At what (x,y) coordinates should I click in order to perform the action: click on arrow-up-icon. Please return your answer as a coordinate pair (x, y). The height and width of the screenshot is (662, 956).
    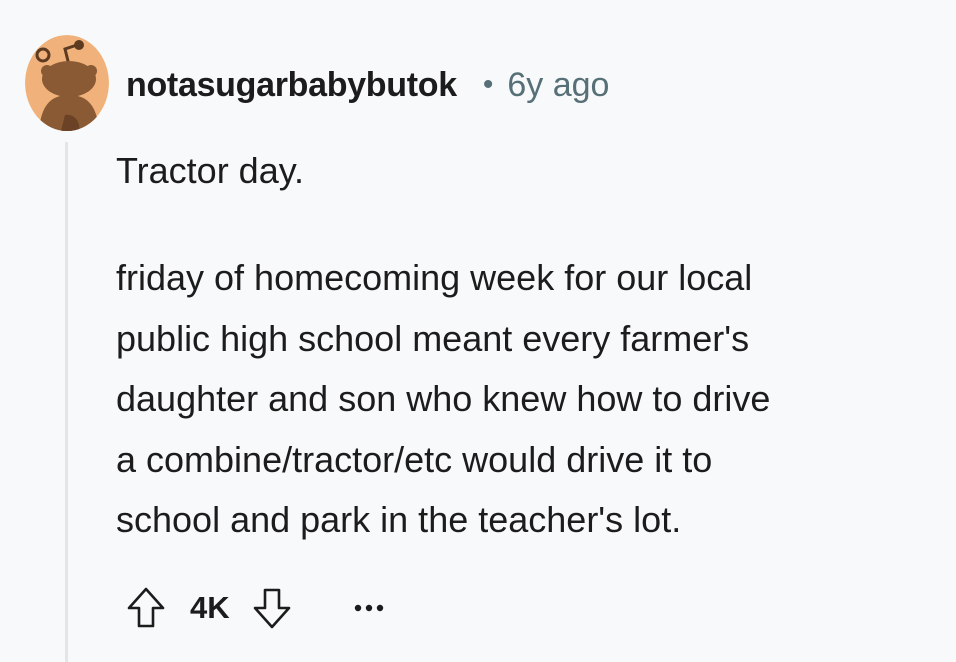
    Looking at the image, I should click on (146, 607).